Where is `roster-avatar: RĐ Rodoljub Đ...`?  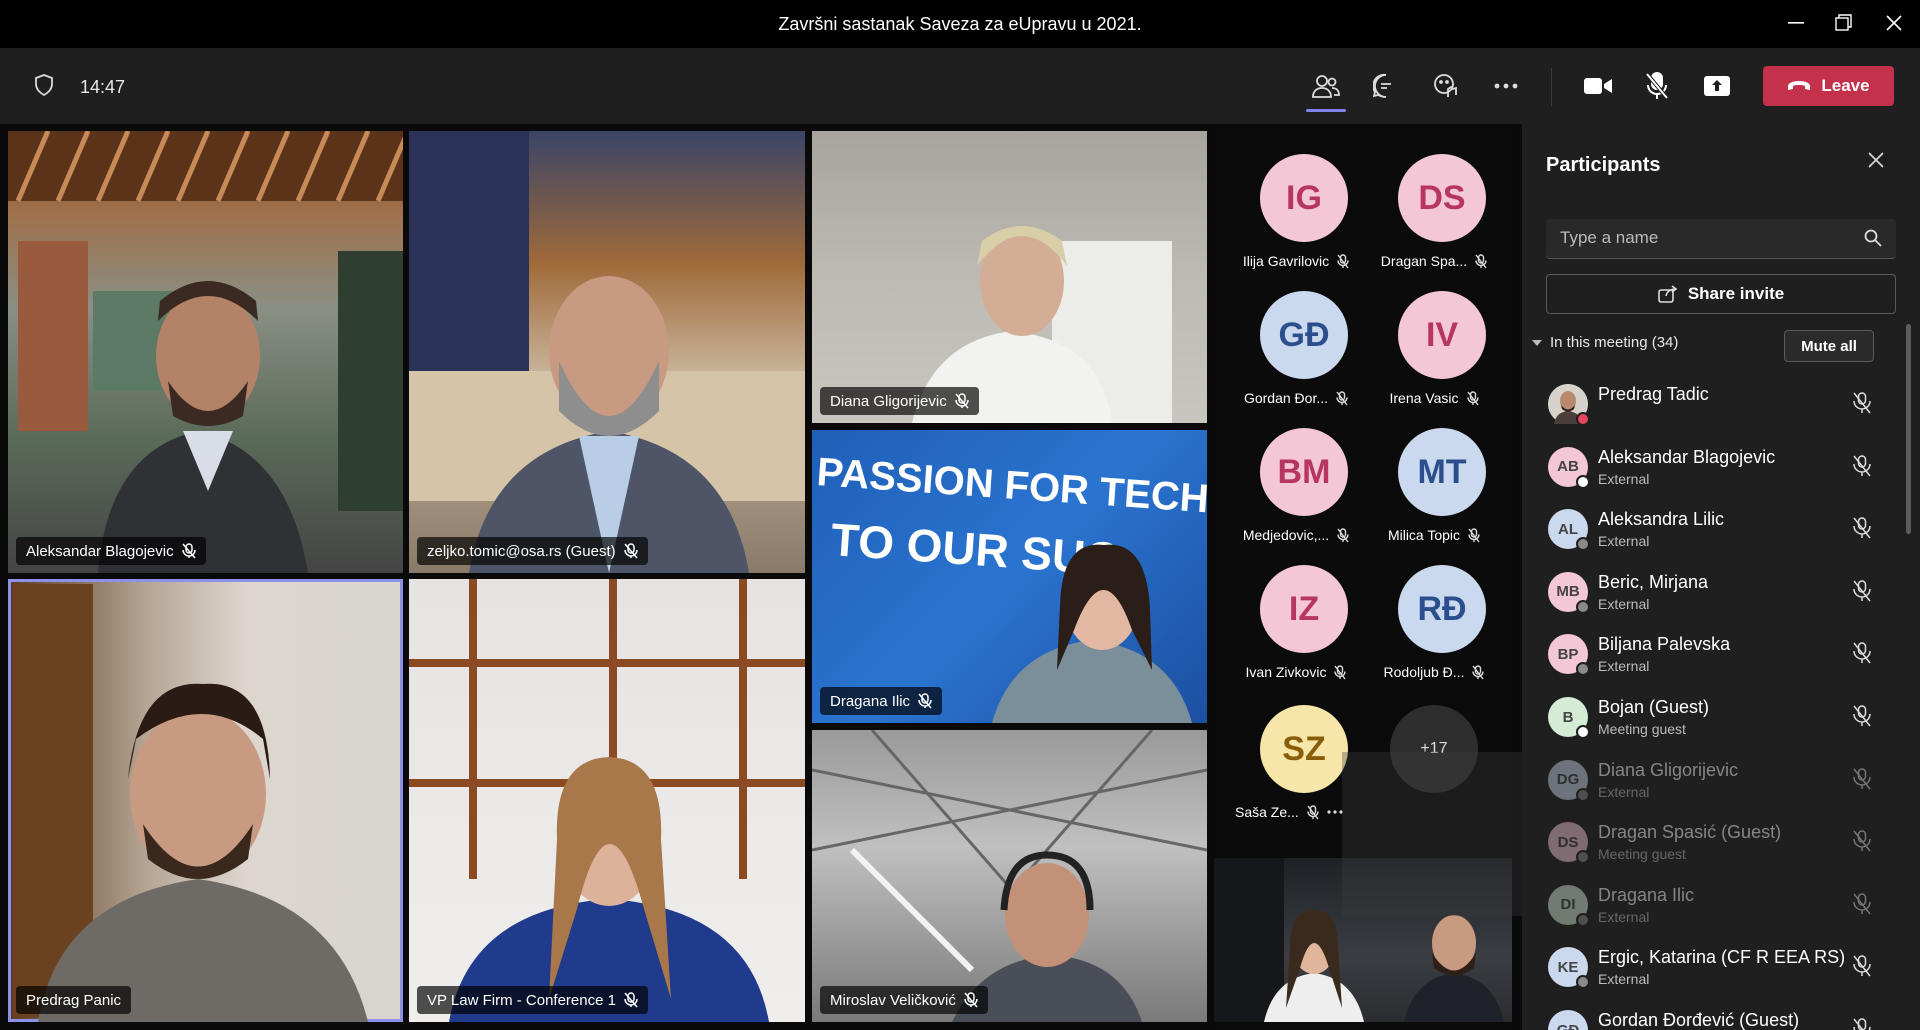 roster-avatar: RĐ Rodoljub Đ... is located at coordinates (1432, 610).